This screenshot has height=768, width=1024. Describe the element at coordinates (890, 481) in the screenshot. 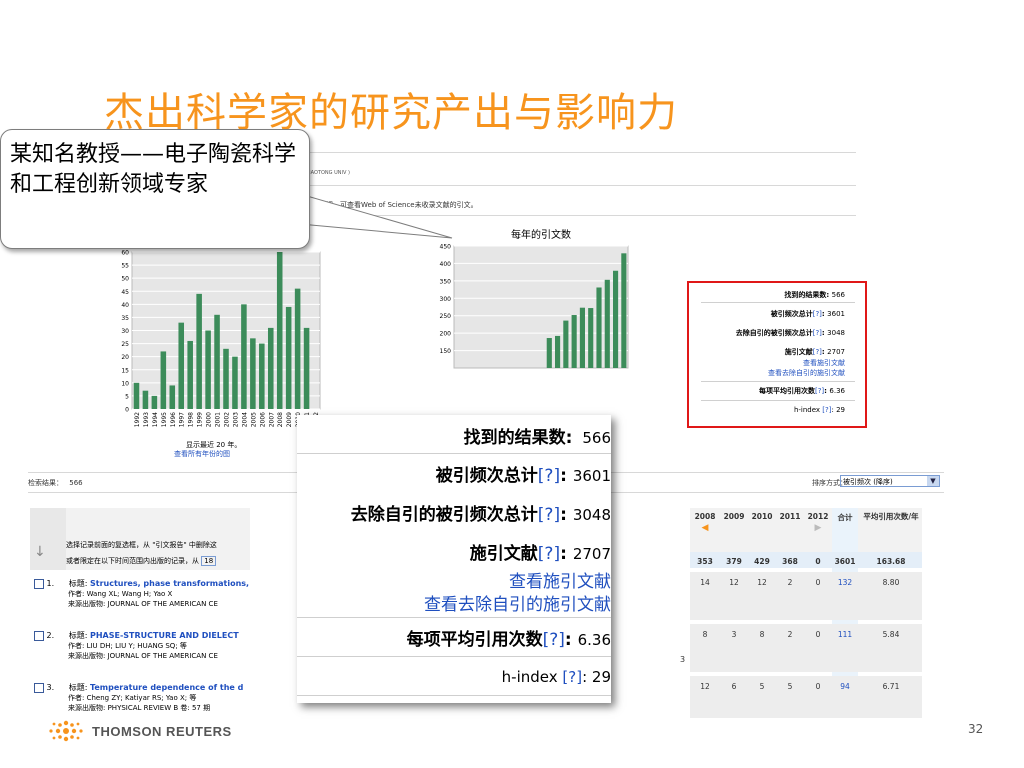

I see `sort-select: 被引频次 (降序) ▼` at that location.